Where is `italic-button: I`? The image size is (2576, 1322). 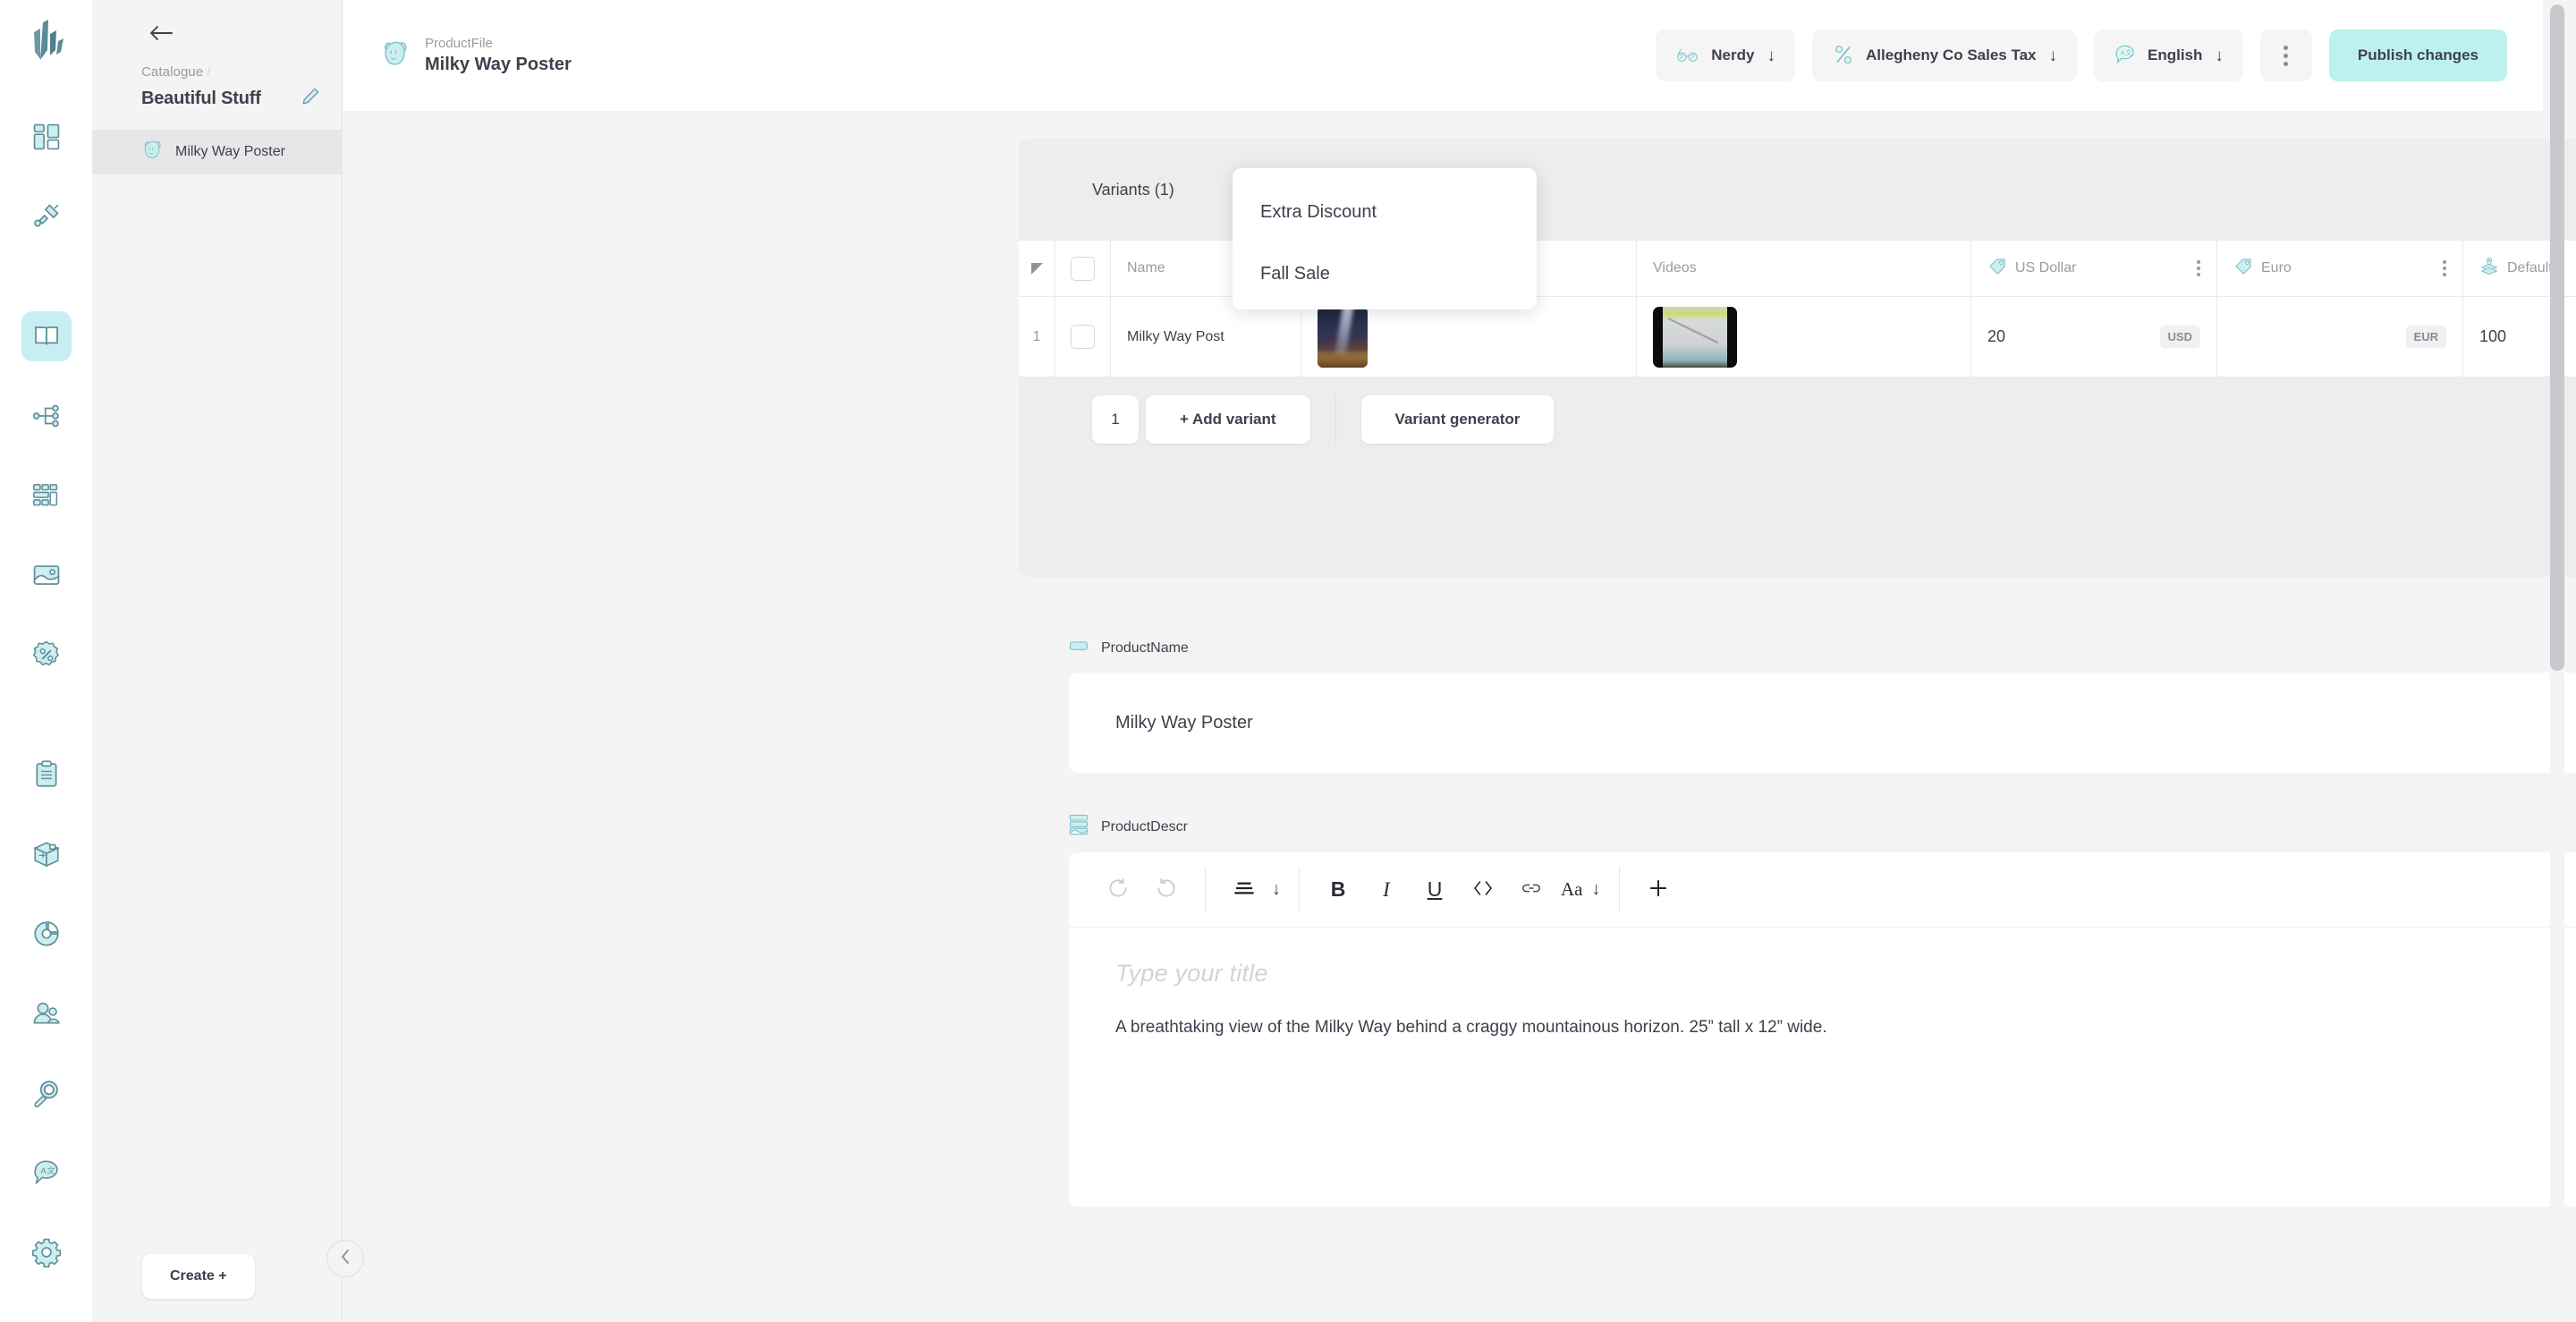
italic-button: I is located at coordinates (1386, 890).